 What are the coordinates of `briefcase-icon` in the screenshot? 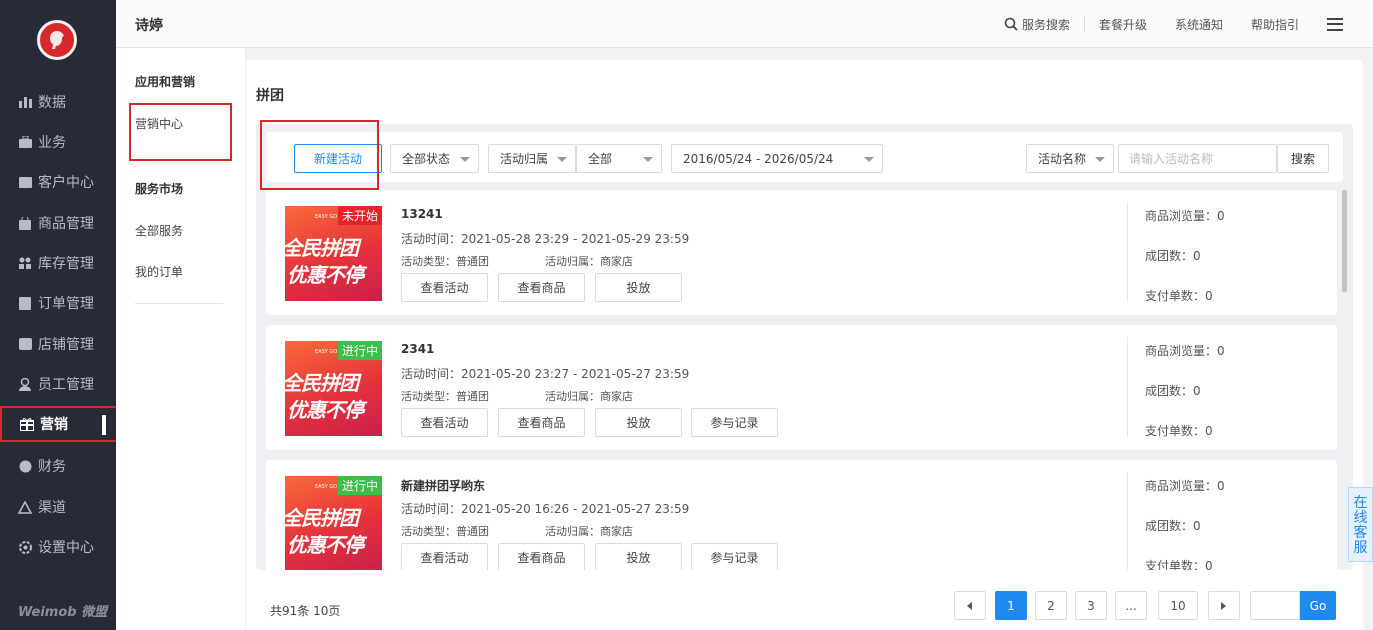 It's located at (25, 142).